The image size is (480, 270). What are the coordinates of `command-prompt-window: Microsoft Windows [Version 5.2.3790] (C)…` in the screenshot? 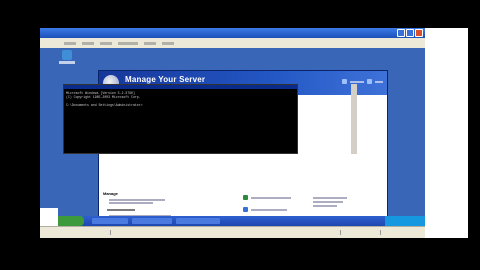 It's located at (180, 119).